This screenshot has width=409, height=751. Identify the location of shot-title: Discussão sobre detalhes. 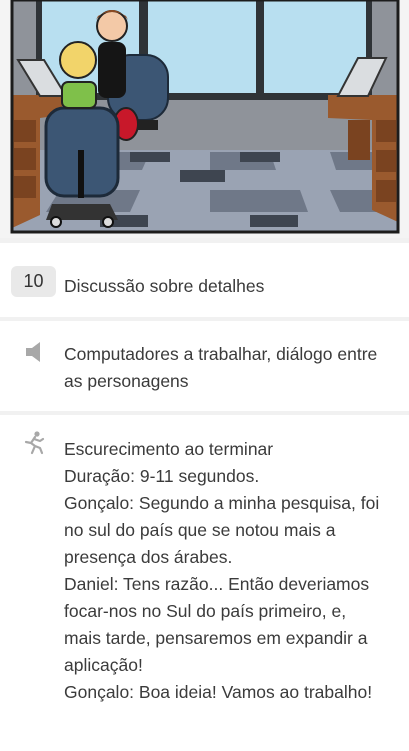
(164, 286).